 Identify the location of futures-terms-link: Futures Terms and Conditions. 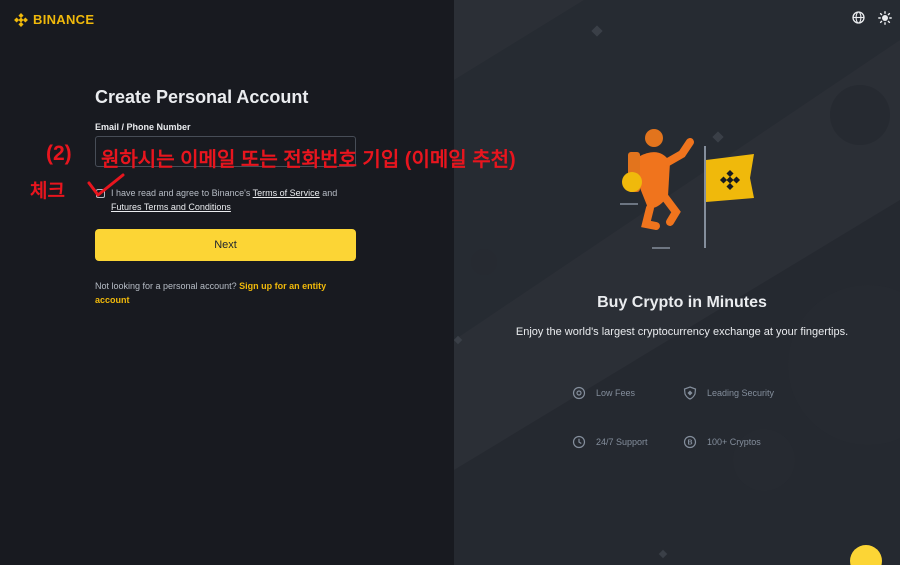
(171, 207).